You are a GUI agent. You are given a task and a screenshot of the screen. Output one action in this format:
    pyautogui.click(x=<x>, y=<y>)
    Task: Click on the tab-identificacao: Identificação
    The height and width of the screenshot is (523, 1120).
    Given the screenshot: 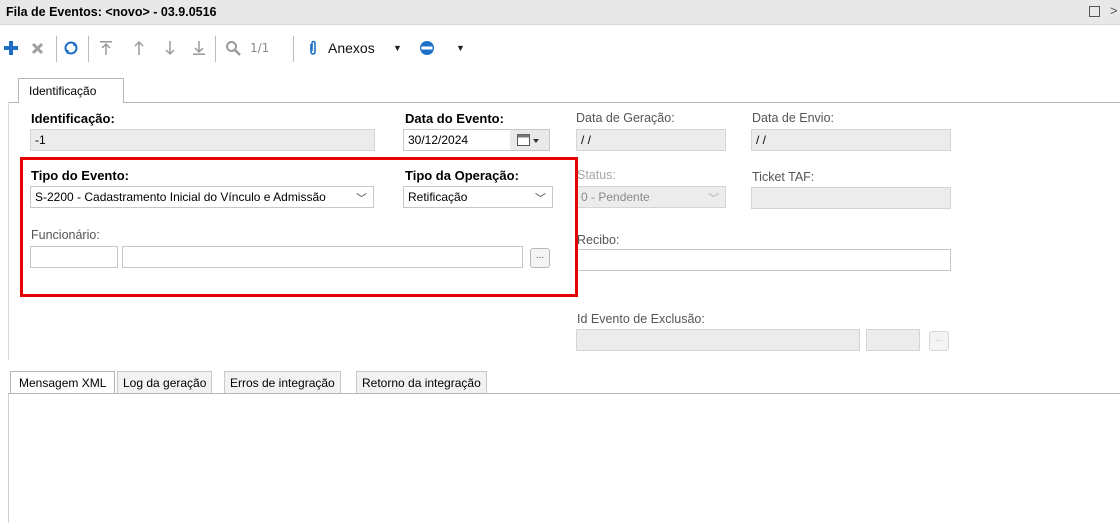 What is the action you would take?
    pyautogui.click(x=71, y=90)
    